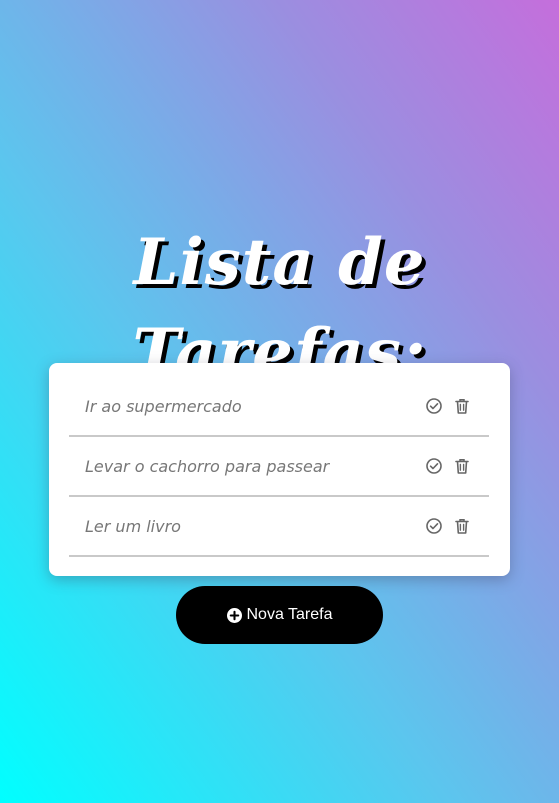 This screenshot has height=803, width=559. What do you see at coordinates (234, 615) in the screenshot?
I see `plus-circle-icon` at bounding box center [234, 615].